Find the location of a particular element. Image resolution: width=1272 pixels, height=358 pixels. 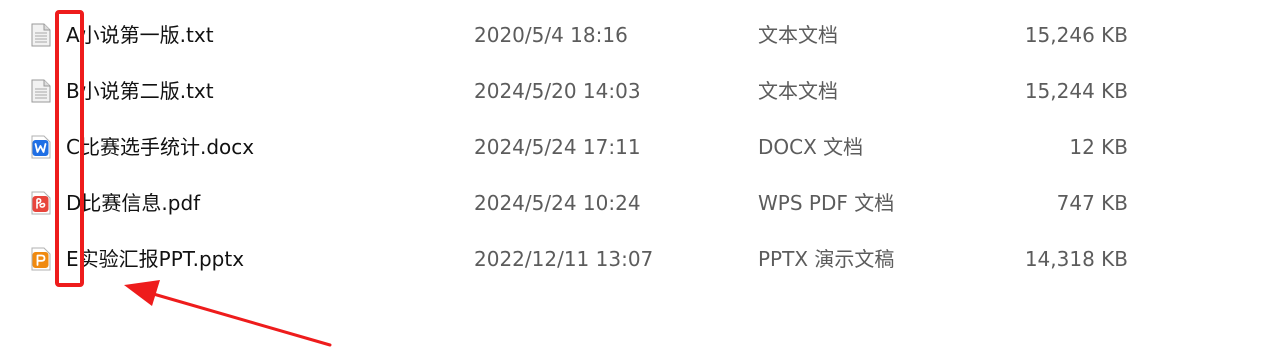

file-name: B小说第二版.txt is located at coordinates (140, 91).